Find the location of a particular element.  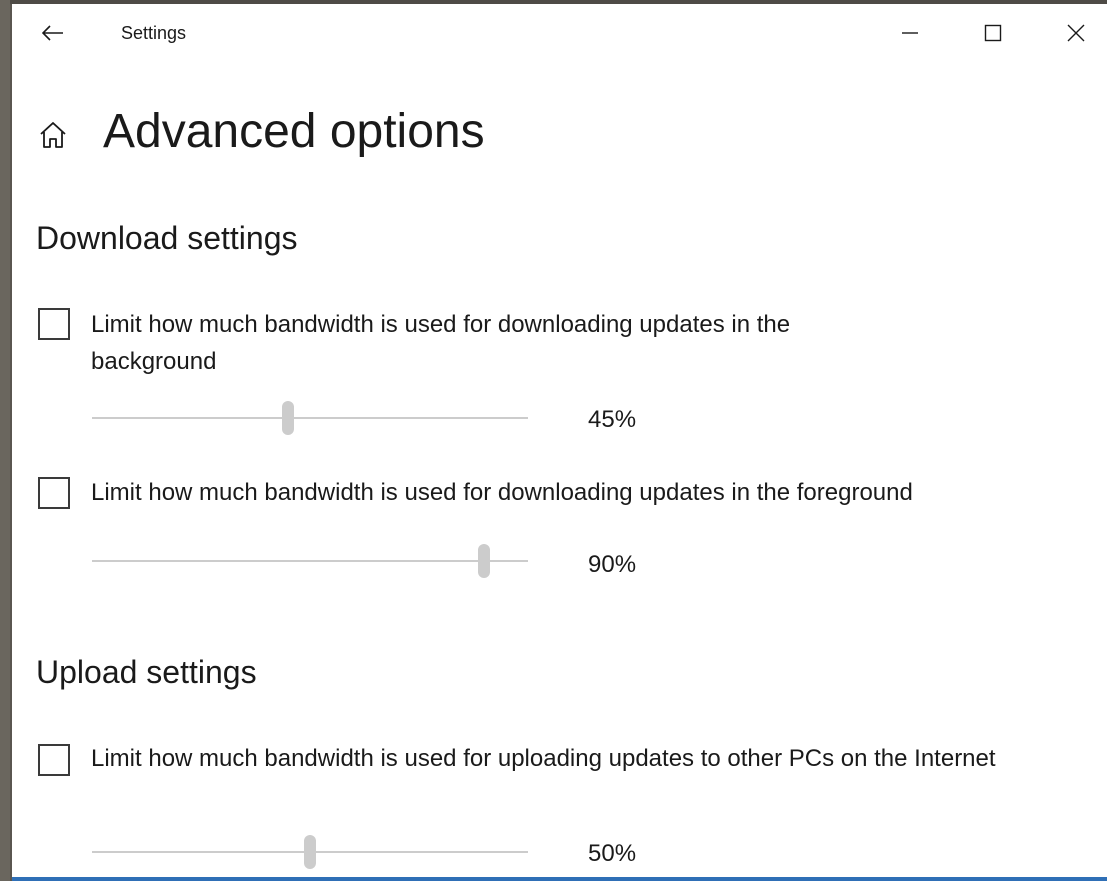

arrow-left-icon is located at coordinates (52, 33).